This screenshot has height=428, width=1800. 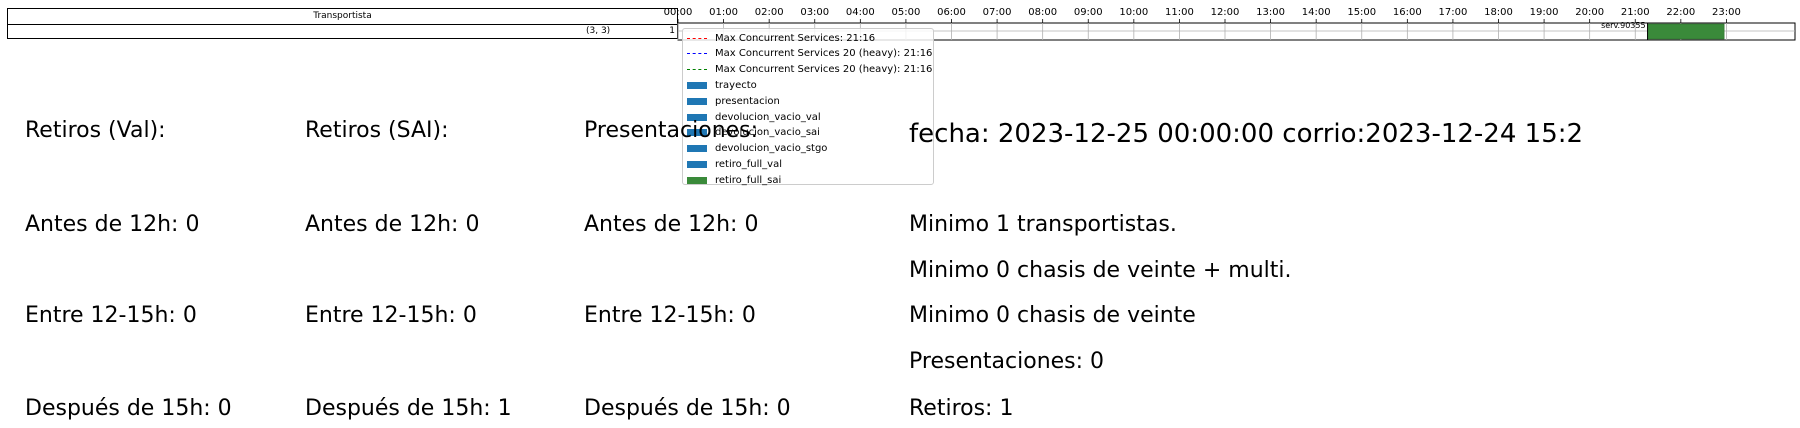 I want to click on x-tick-label: 10:00, so click(x=1133, y=12).